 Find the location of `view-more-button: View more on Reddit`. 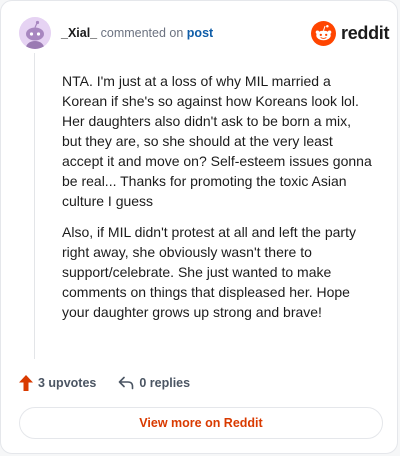

view-more-button: View more on Reddit is located at coordinates (201, 423).